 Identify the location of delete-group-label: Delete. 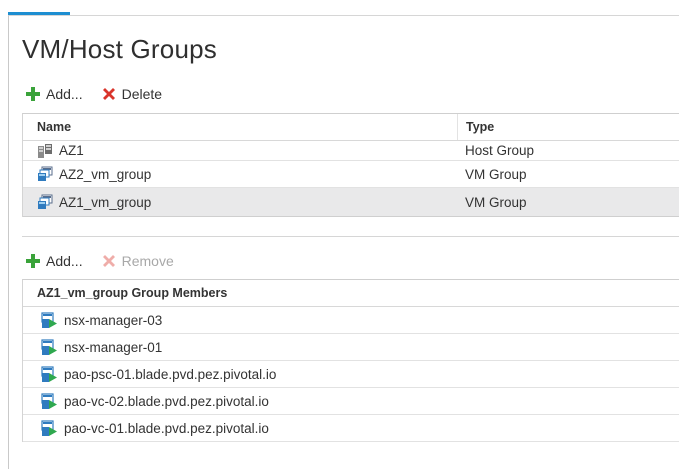
(142, 94).